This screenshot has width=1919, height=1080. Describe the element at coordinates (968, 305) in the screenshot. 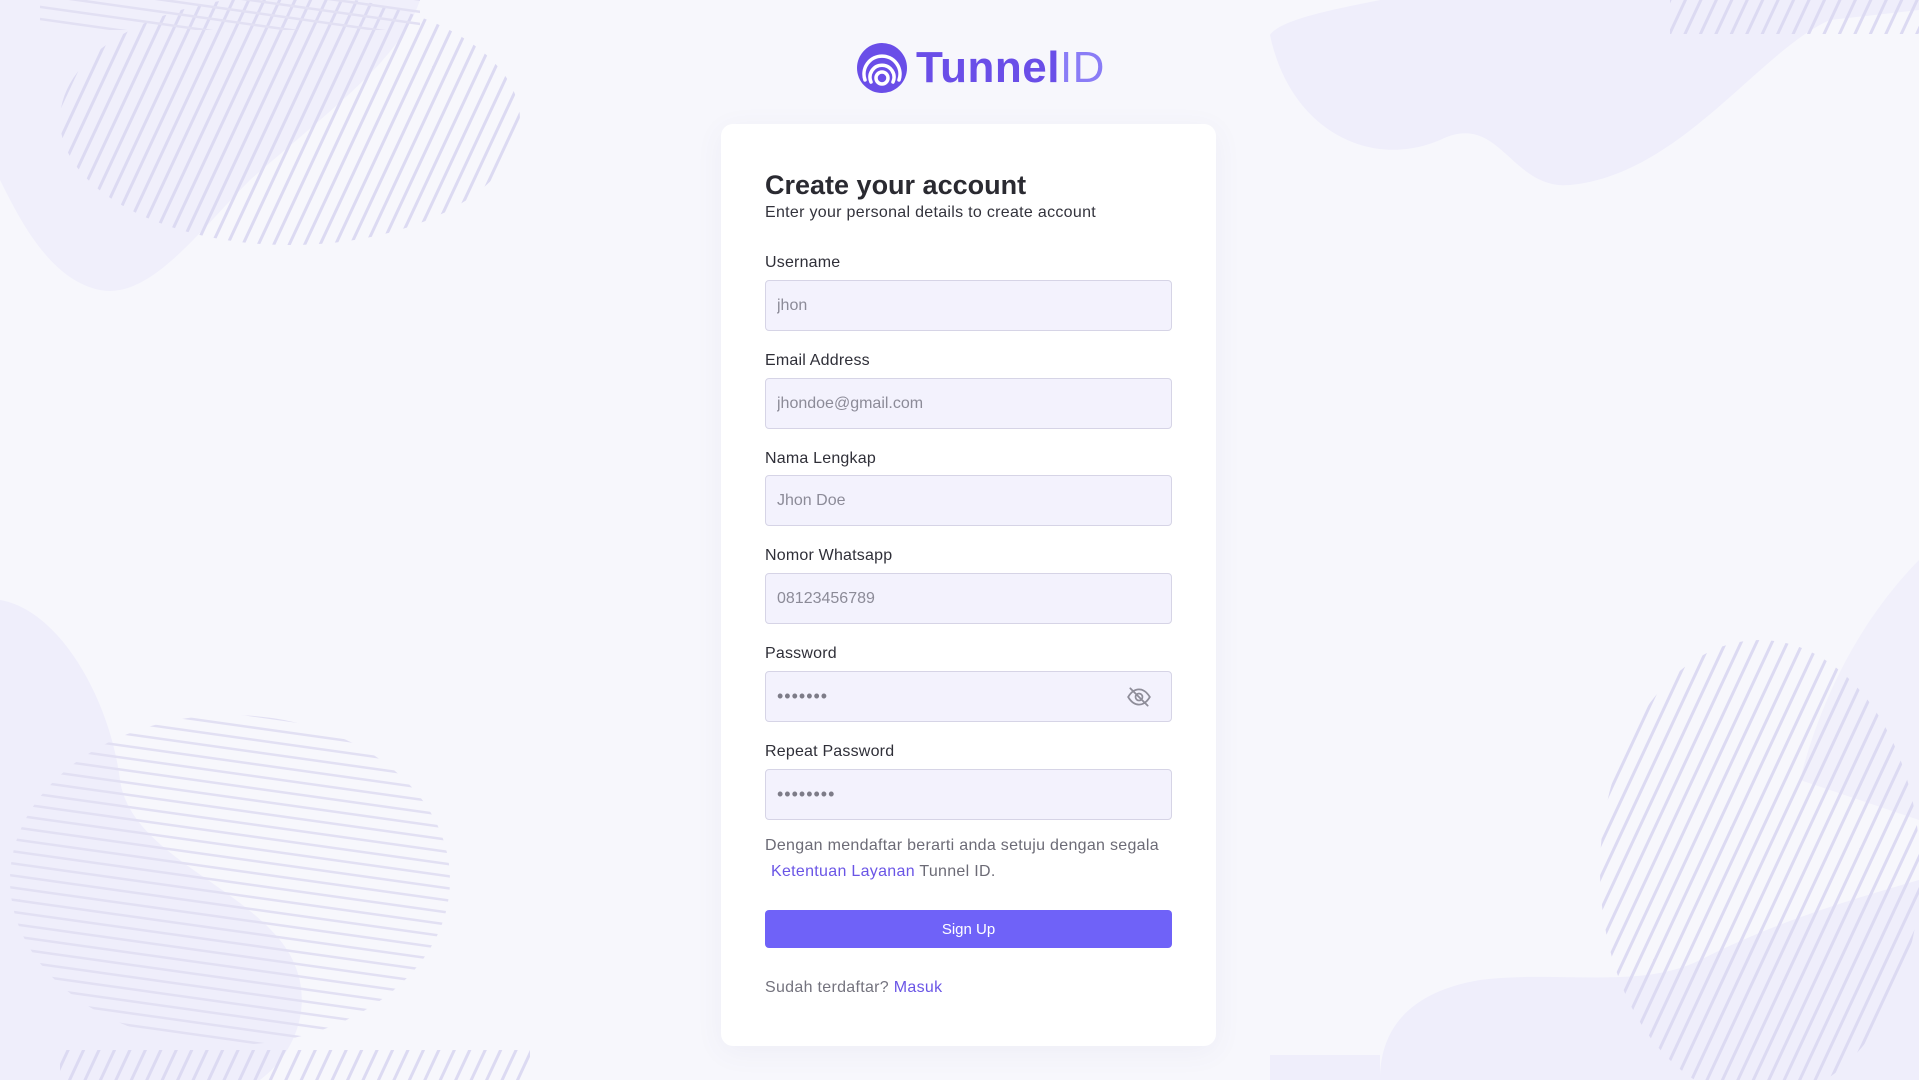

I see `username-input` at that location.